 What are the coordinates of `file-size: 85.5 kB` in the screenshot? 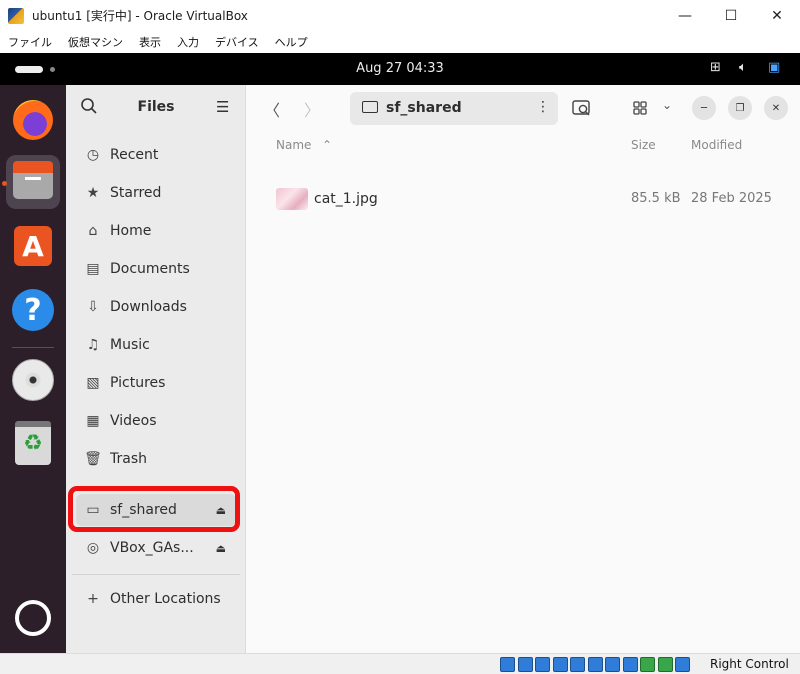 It's located at (656, 198).